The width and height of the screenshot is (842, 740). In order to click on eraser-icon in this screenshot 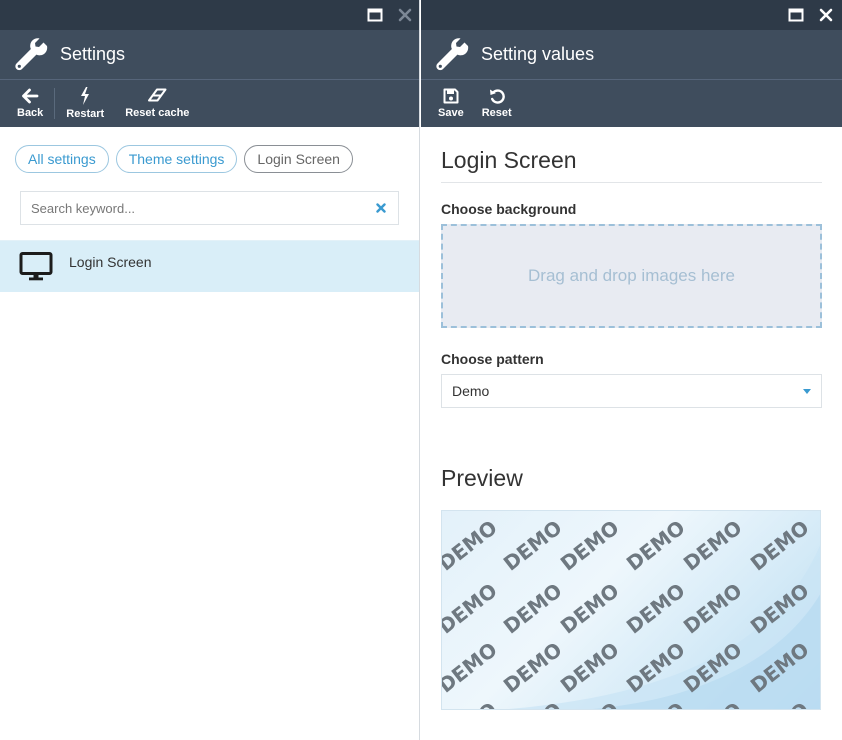, I will do `click(157, 95)`.